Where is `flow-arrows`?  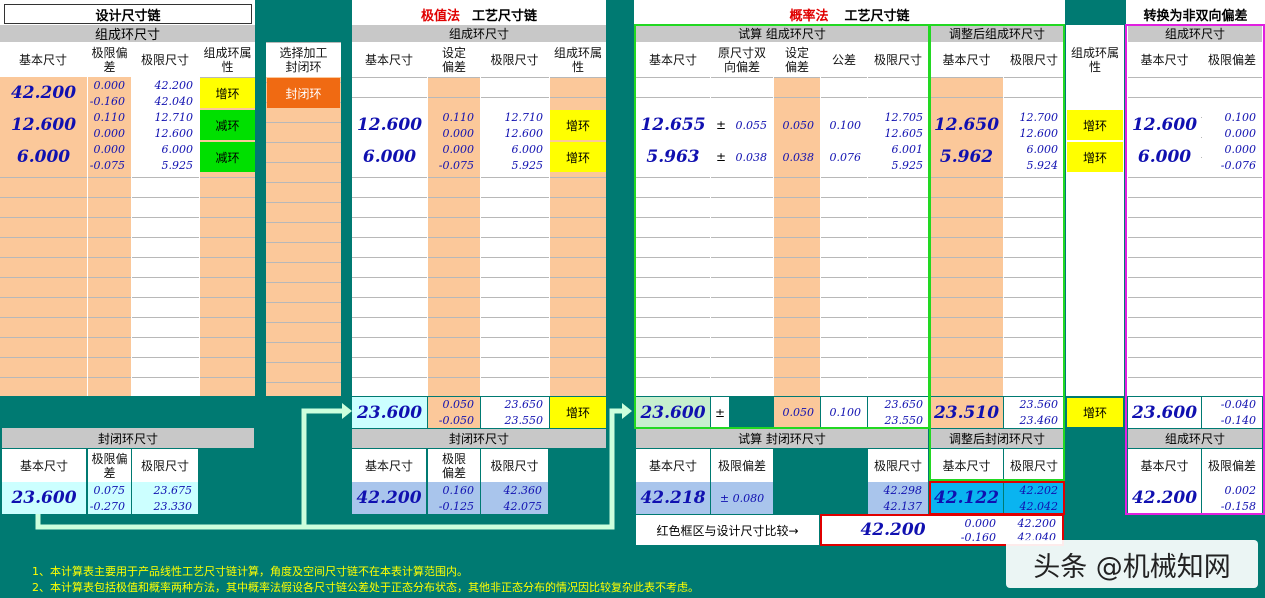
flow-arrows is located at coordinates (333, 466).